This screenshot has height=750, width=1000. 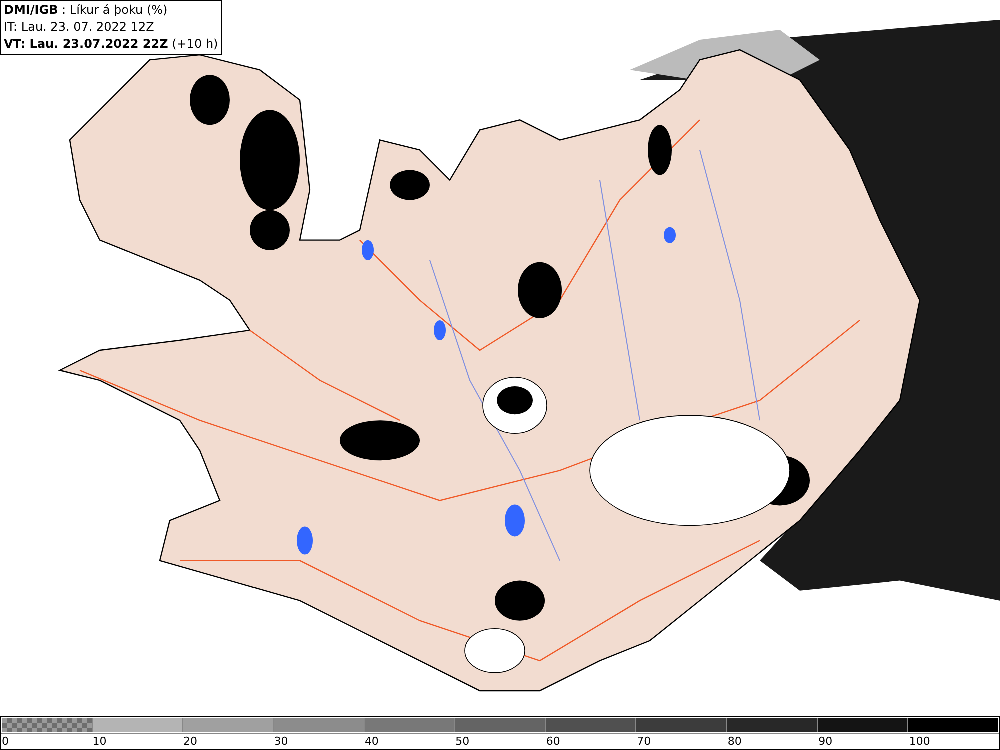 What do you see at coordinates (190, 741) in the screenshot?
I see `scale-label: 20` at bounding box center [190, 741].